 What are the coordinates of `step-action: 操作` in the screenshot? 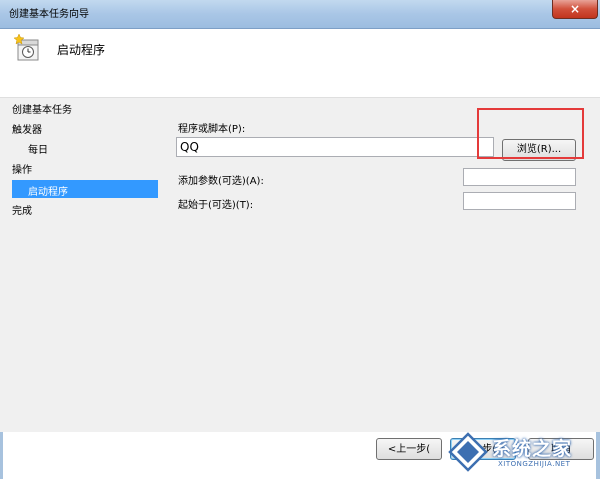 It's located at (22, 168).